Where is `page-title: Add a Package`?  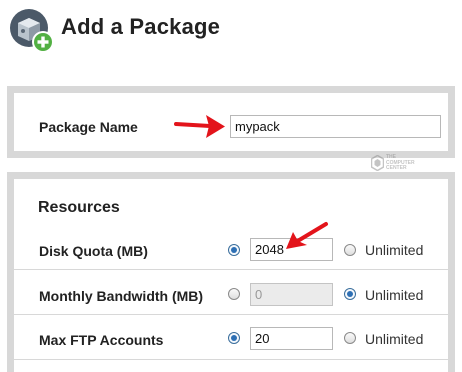 page-title: Add a Package is located at coordinates (141, 26).